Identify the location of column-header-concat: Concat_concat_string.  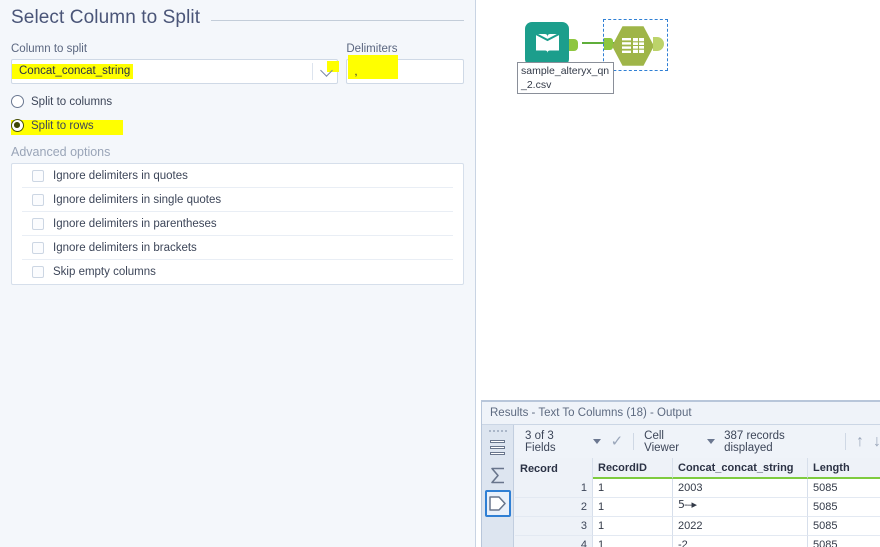
(740, 468).